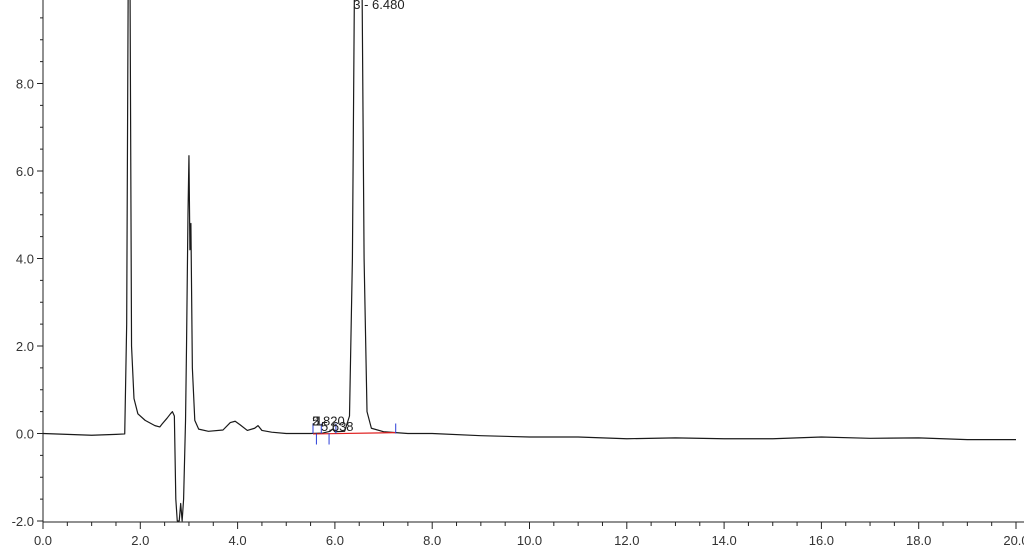 The image size is (1024, 550). What do you see at coordinates (337, 426) in the screenshot?
I see `peak-label: 5.638` at bounding box center [337, 426].